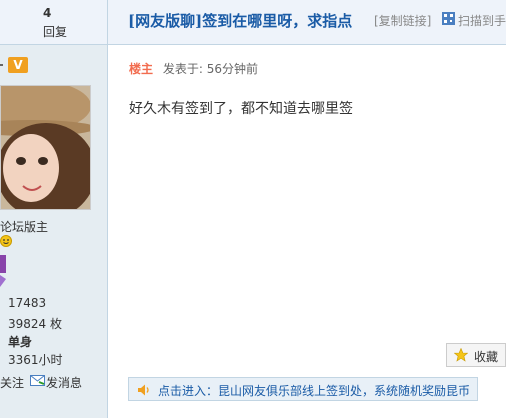 Image resolution: width=506 pixels, height=418 pixels. Describe the element at coordinates (402, 20) in the screenshot. I see `copy-link-button: [复制链接]` at that location.